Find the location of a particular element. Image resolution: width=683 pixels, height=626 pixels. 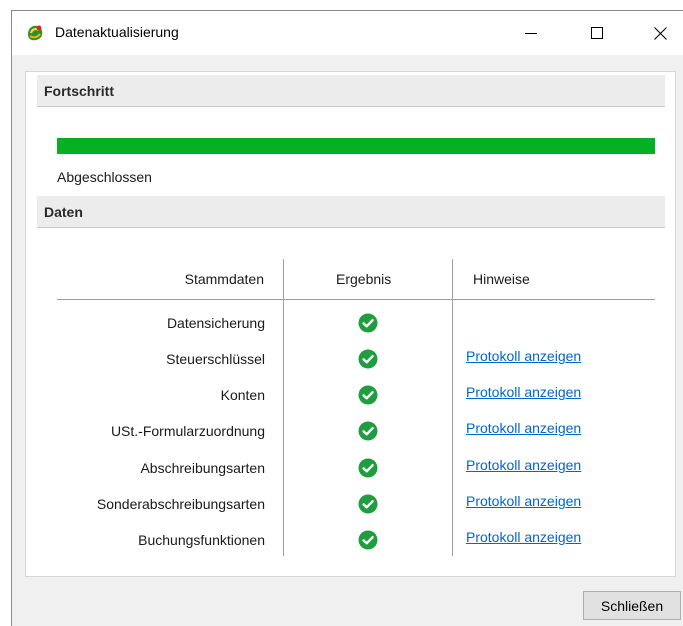

table-header-divider is located at coordinates (356, 299).